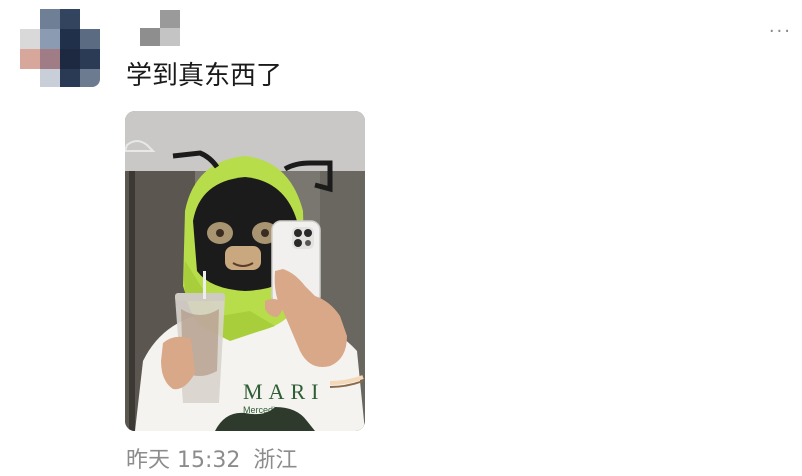 Image resolution: width=802 pixels, height=476 pixels. What do you see at coordinates (204, 76) in the screenshot?
I see `post-text: 学到真东西了` at bounding box center [204, 76].